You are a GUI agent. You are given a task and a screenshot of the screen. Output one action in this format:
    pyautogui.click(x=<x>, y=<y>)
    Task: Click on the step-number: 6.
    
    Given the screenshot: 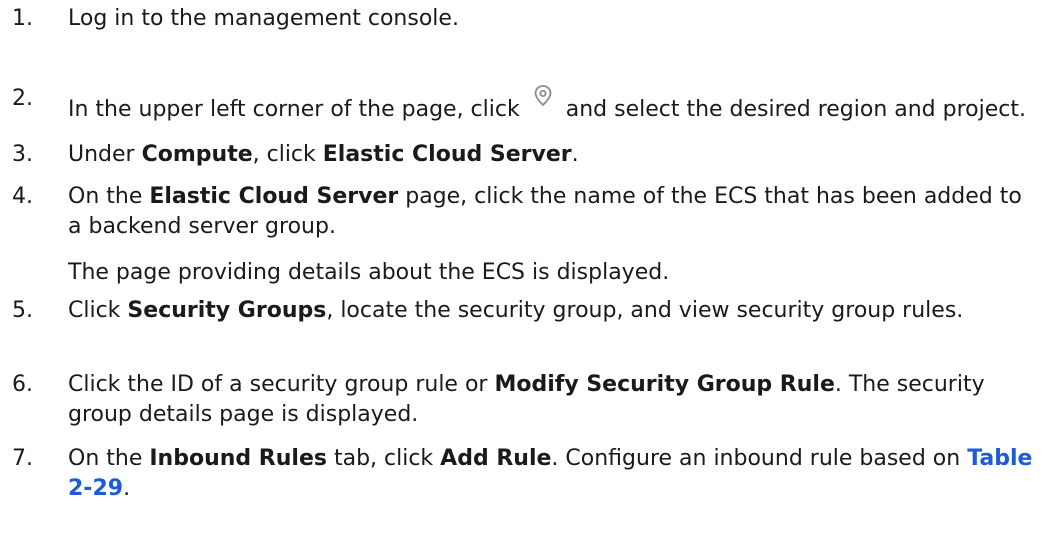 What is the action you would take?
    pyautogui.click(x=22, y=384)
    